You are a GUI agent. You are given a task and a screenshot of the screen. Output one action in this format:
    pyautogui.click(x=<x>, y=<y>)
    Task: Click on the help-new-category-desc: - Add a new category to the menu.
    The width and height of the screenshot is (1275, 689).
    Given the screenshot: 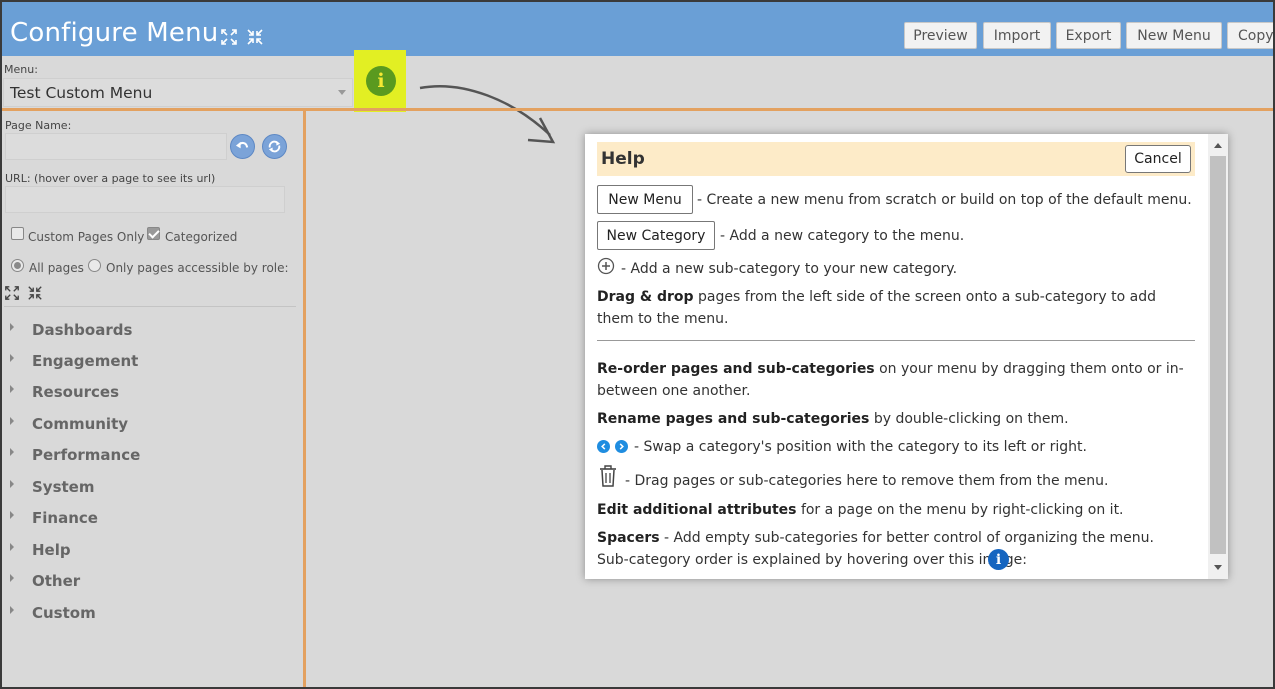 What is the action you would take?
    pyautogui.click(x=842, y=236)
    